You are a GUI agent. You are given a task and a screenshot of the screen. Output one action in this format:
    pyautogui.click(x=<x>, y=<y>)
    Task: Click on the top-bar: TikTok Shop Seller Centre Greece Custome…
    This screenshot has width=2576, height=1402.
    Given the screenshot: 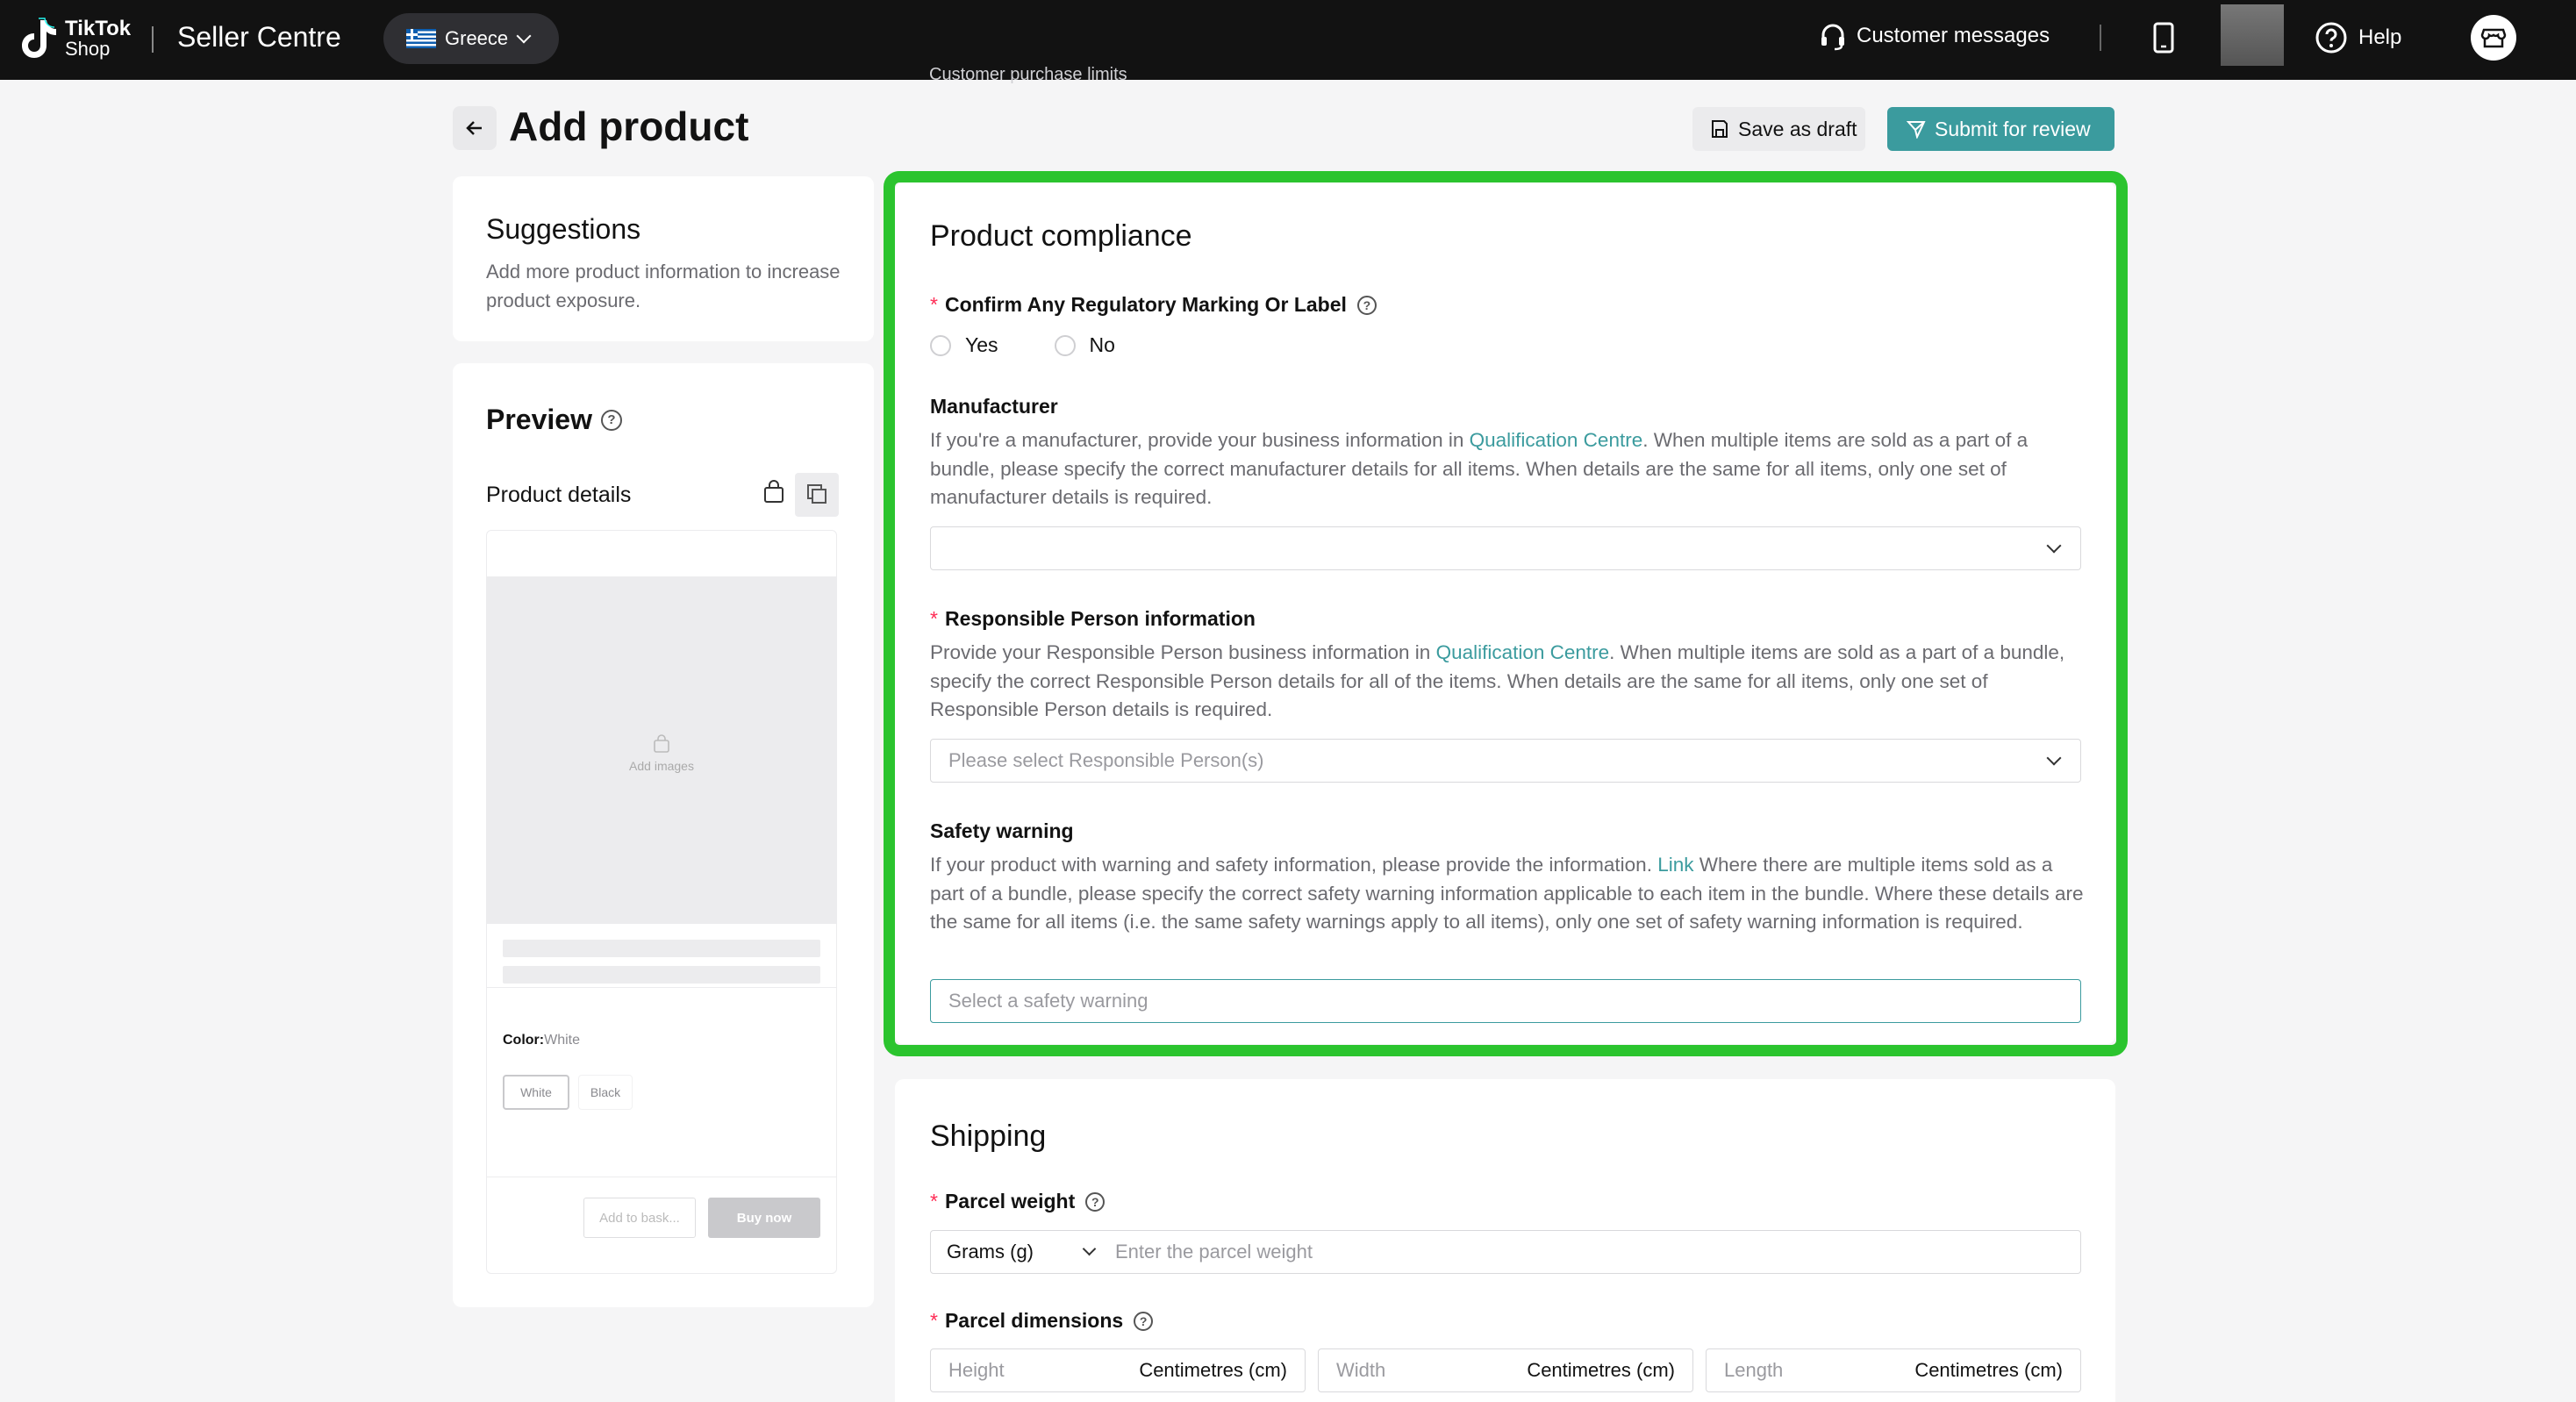 What is the action you would take?
    pyautogui.click(x=1288, y=40)
    